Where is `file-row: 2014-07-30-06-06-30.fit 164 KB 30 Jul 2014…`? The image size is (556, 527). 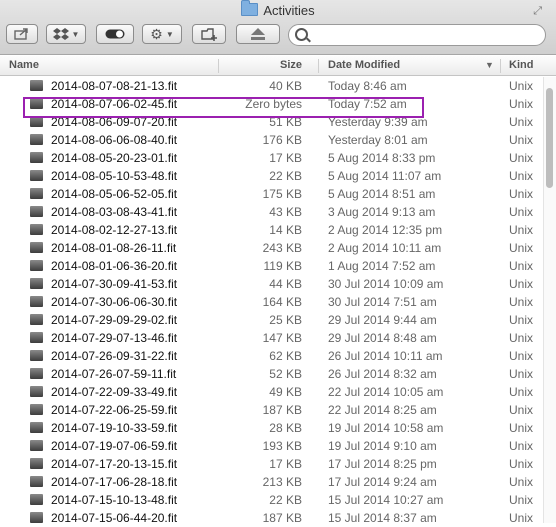
file-row: 2014-07-30-06-06-30.fit 164 KB 30 Jul 2014… is located at coordinates (272, 302).